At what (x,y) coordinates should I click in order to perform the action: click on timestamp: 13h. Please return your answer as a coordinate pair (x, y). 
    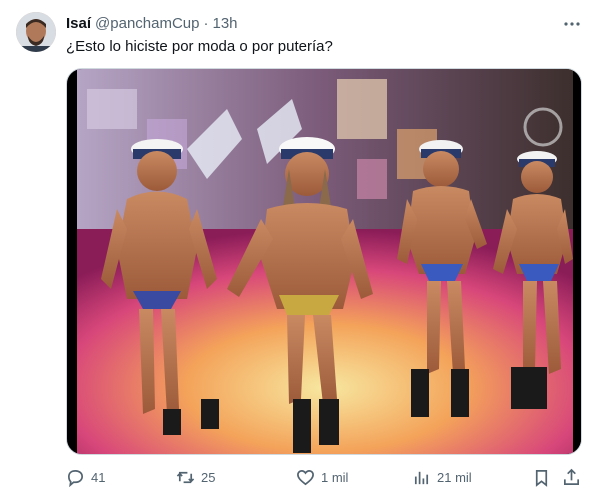
    Looking at the image, I should click on (224, 23).